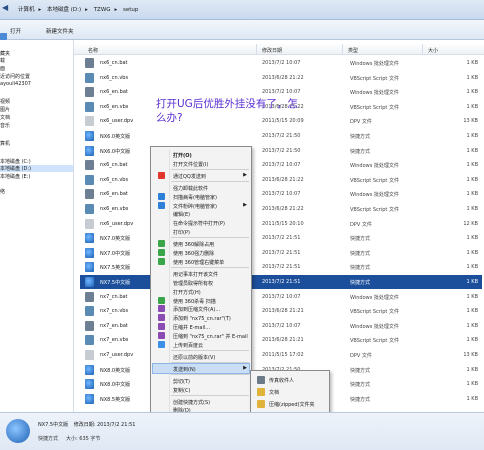 The height and width of the screenshot is (450, 484). What do you see at coordinates (5, 117) in the screenshot?
I see `nav-item: 文档` at bounding box center [5, 117].